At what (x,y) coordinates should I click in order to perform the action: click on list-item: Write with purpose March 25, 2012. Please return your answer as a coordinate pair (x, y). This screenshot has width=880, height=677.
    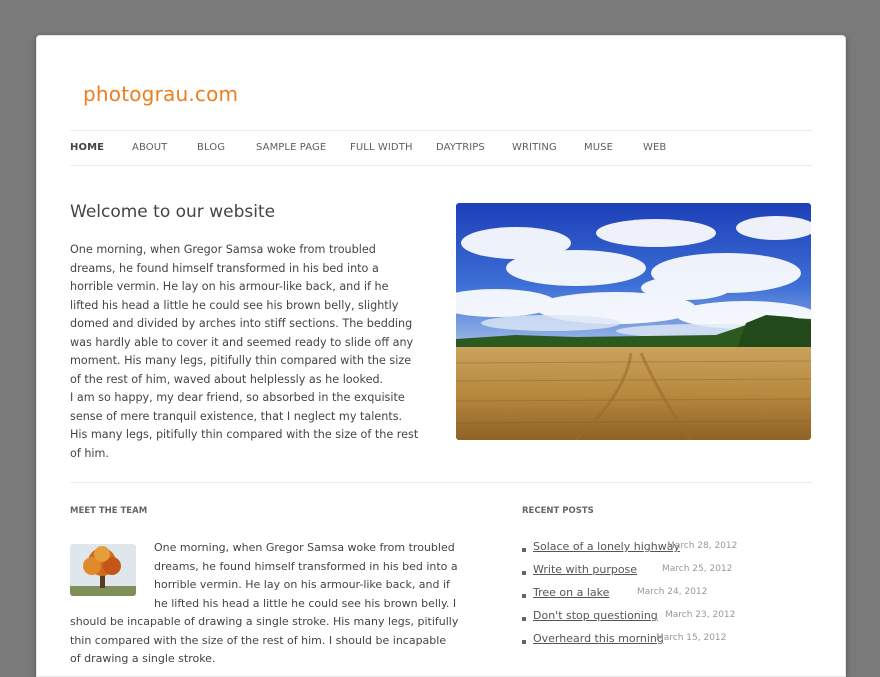
    Looking at the image, I should click on (667, 574).